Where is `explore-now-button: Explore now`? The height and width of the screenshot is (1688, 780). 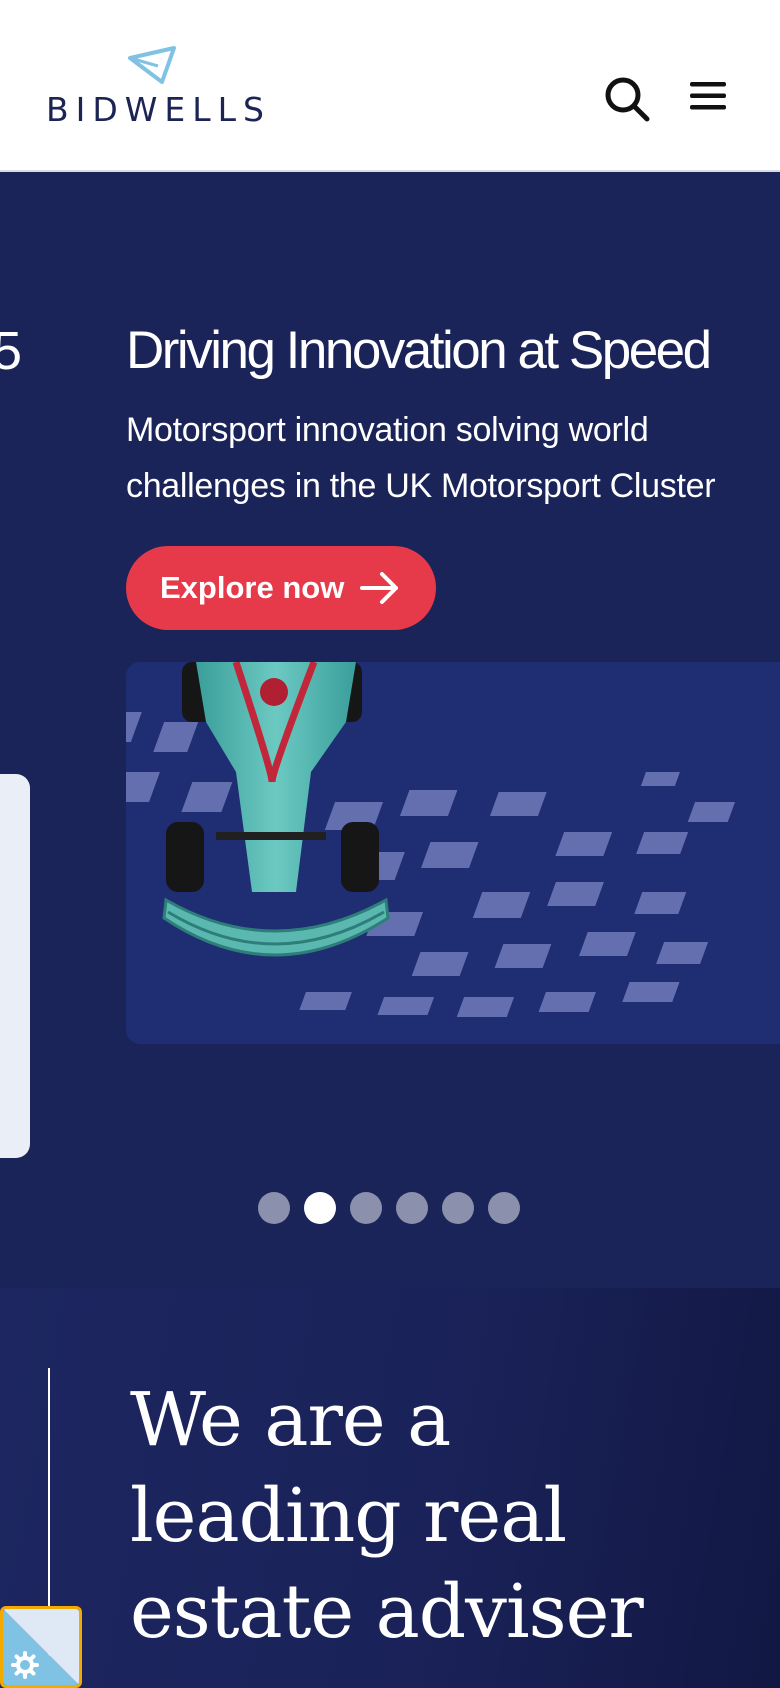 explore-now-button: Explore now is located at coordinates (281, 588).